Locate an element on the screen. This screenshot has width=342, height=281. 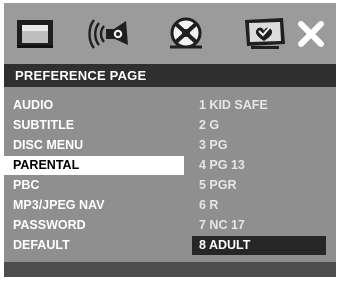
menu-item-label: PBC is located at coordinates (26, 185).